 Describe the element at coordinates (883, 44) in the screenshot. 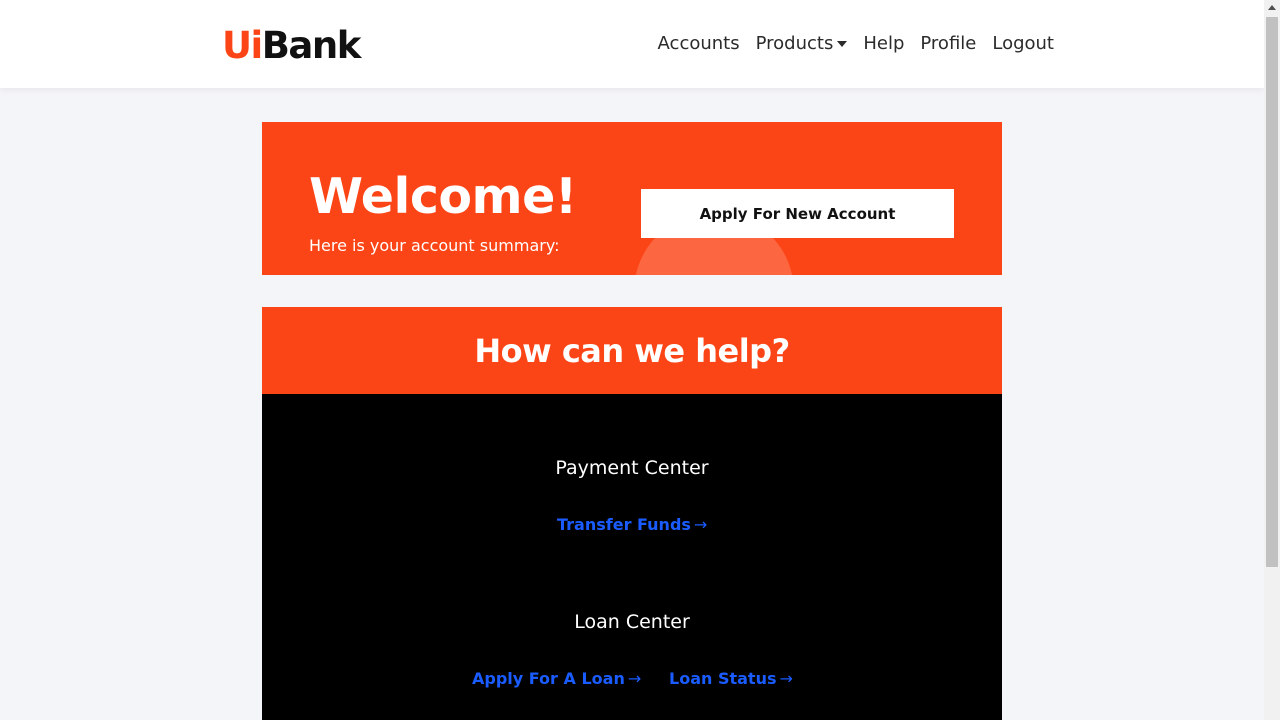

I see `nav-help-link: Help` at that location.